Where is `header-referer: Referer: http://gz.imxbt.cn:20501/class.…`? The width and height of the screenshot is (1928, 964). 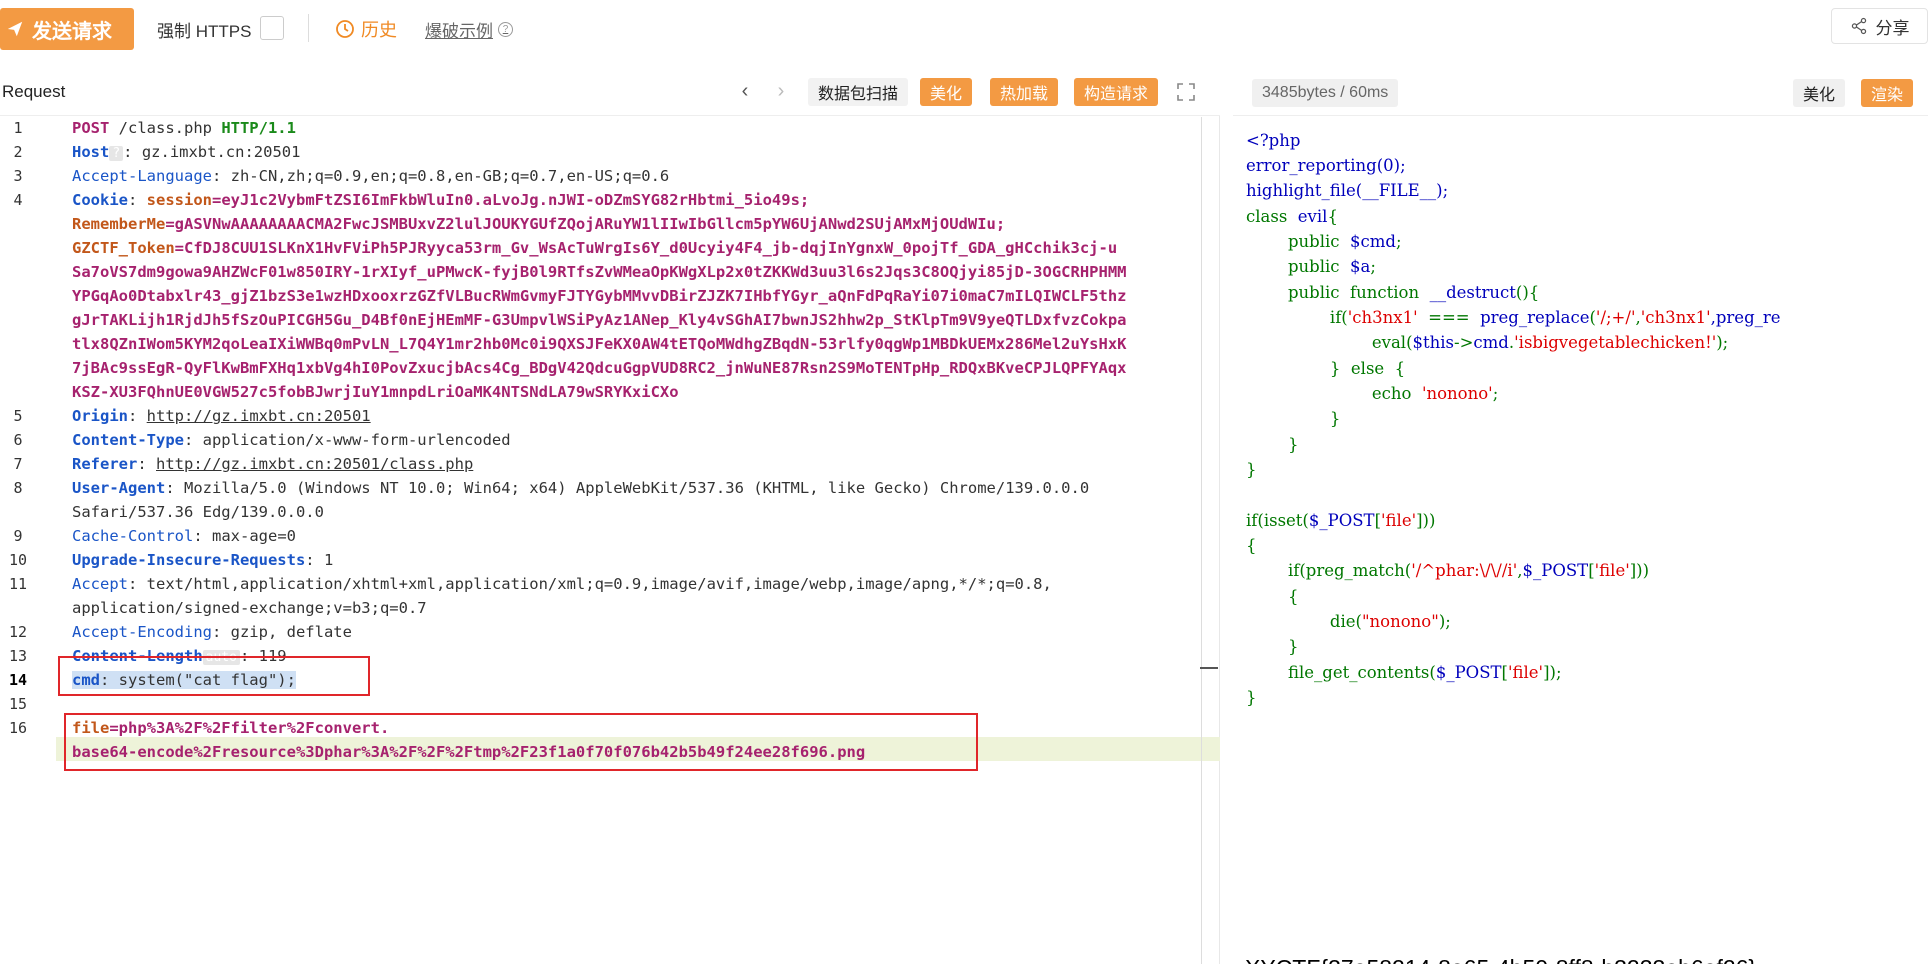 header-referer: Referer: http://gz.imxbt.cn:20501/class.… is located at coordinates (272, 464).